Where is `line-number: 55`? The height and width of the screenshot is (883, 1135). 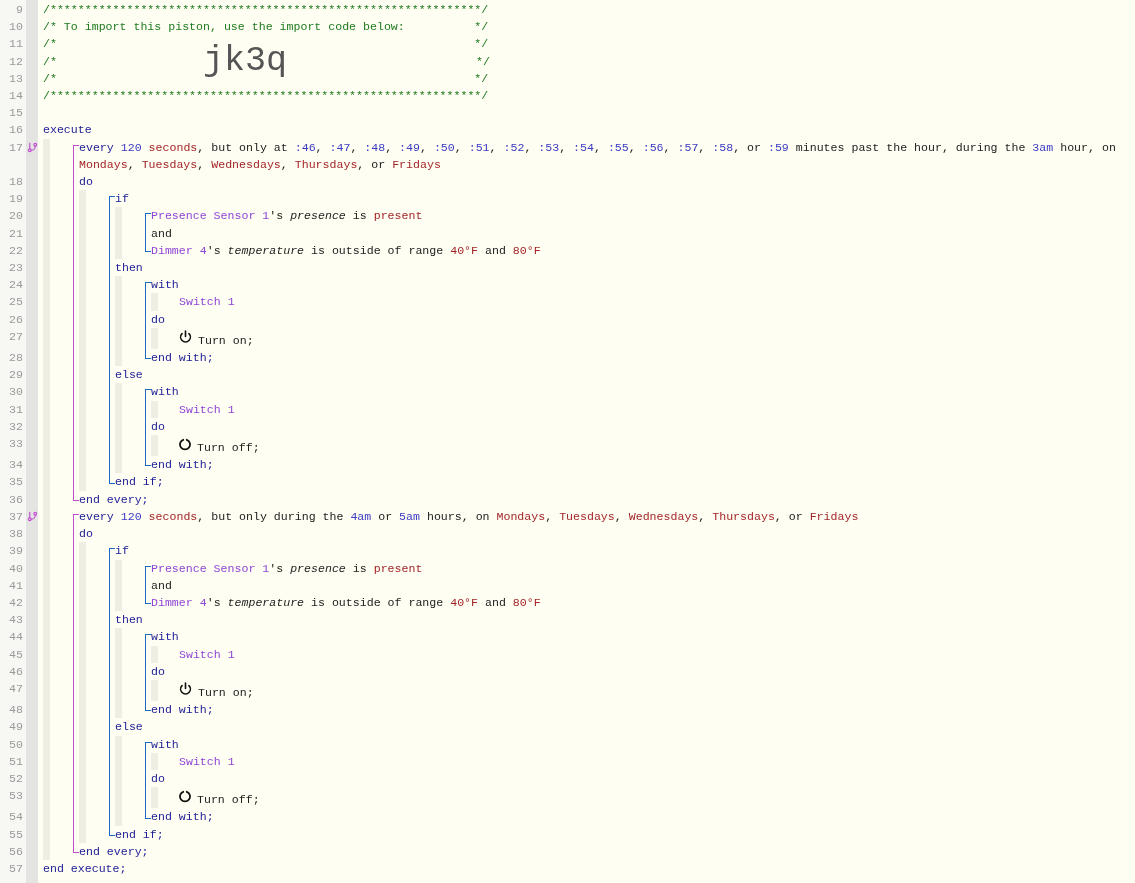
line-number: 55 is located at coordinates (16, 834).